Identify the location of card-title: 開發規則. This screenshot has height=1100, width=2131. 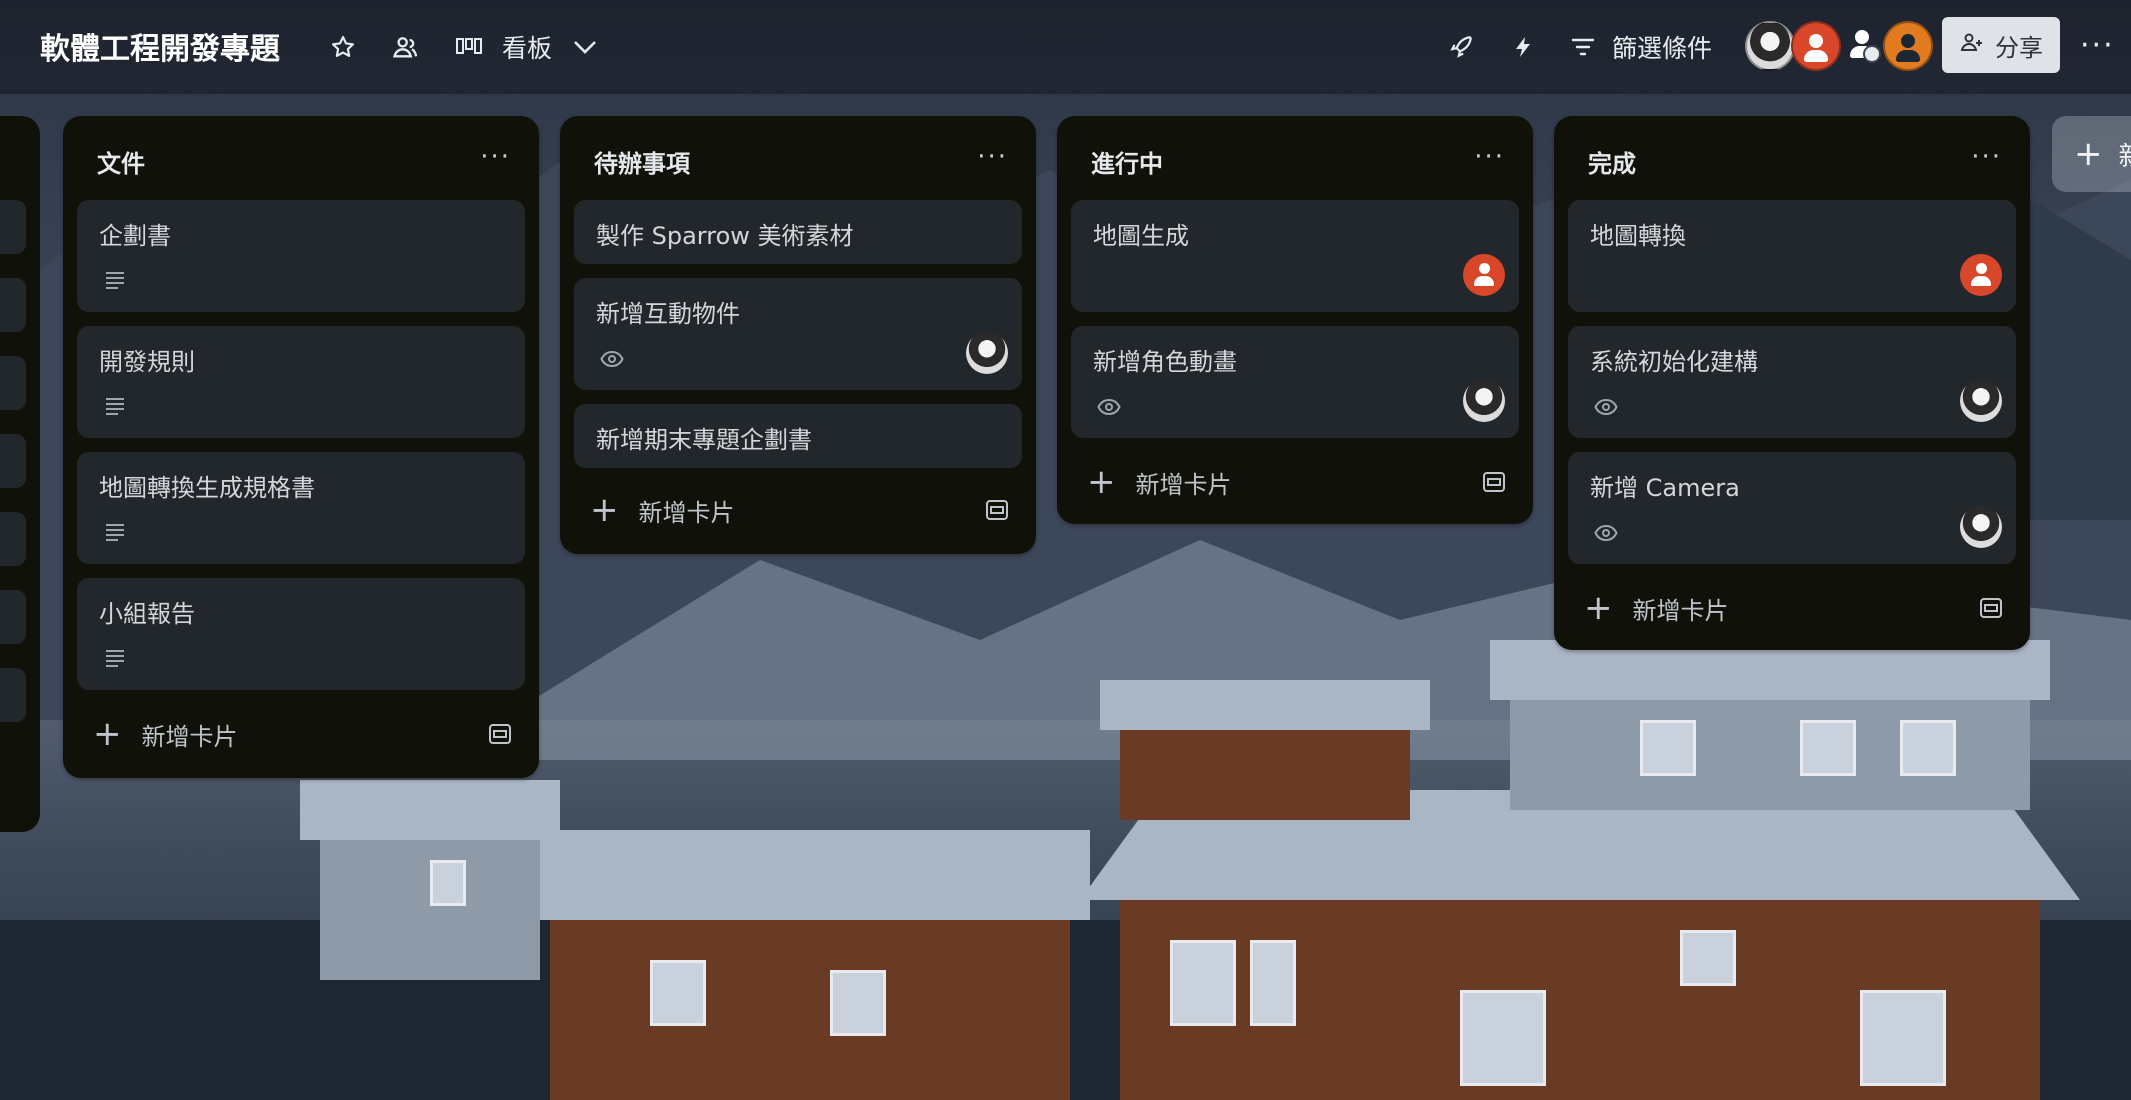
(147, 362).